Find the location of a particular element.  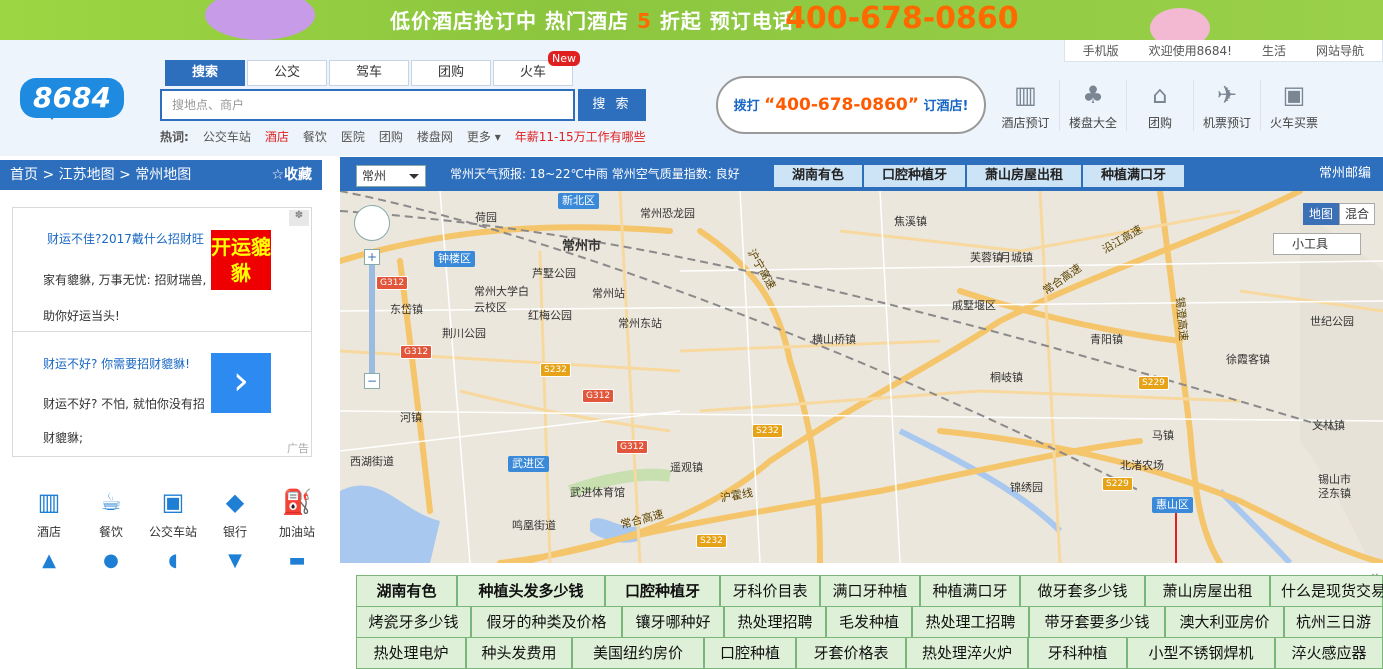

keyword-link: 烤瓷牙多少钱 is located at coordinates (413, 622).